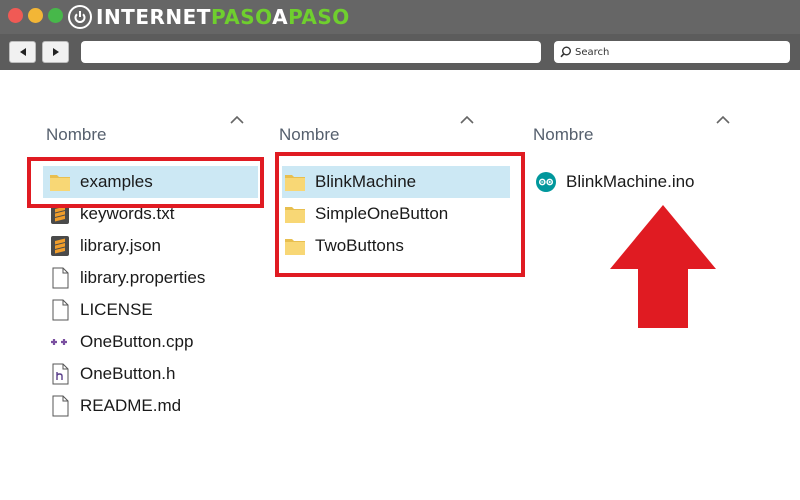 The image size is (800, 500). I want to click on brand-text-paso-2: PASO, so click(319, 17).